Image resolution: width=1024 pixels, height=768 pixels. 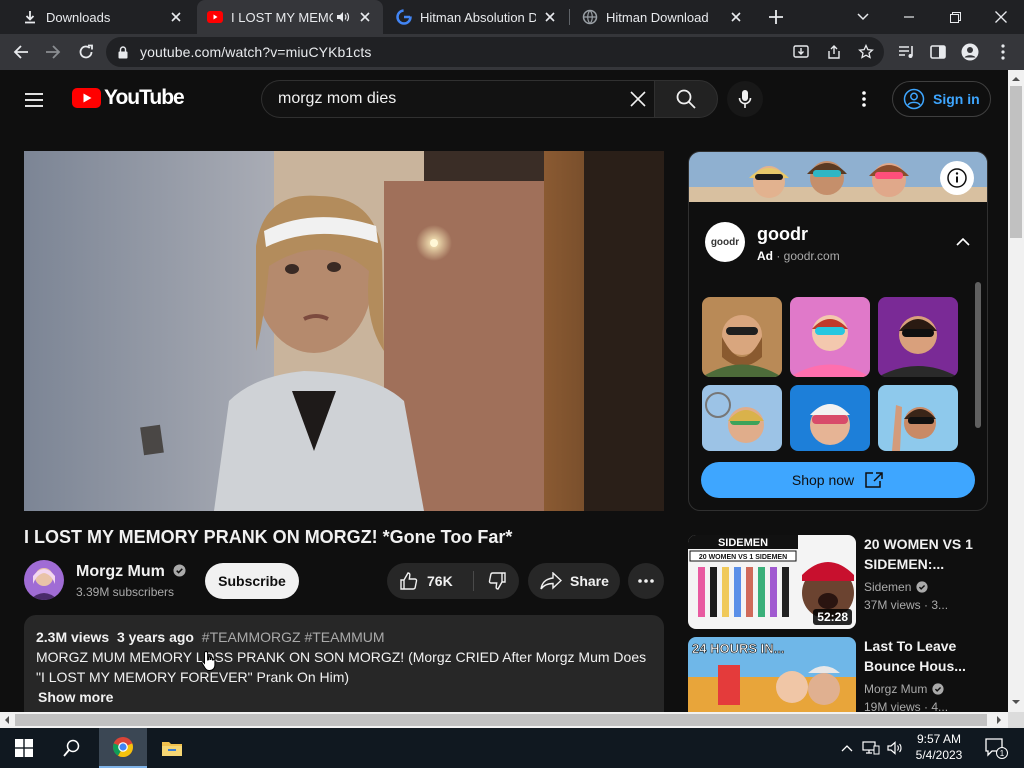 I want to click on address-bar: youtube.com/watch?v=miuCYKb1cts, so click(x=495, y=52).